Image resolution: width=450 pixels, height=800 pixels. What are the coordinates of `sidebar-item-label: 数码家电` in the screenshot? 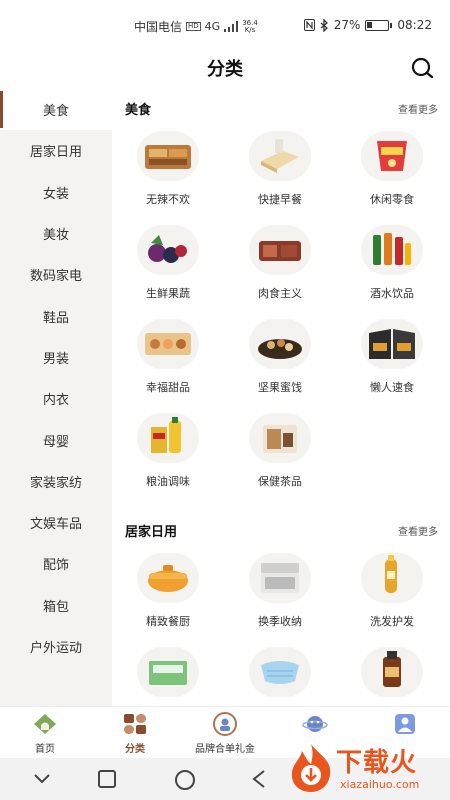 It's located at (55, 277).